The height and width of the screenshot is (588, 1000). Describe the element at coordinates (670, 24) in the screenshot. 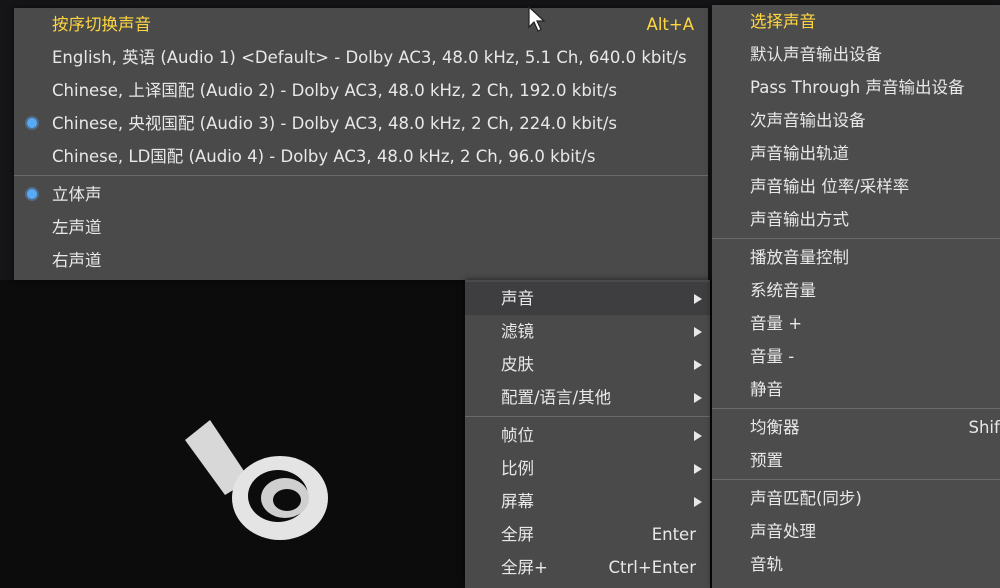

I see `cycle-audio-shortcut: Alt+A` at that location.